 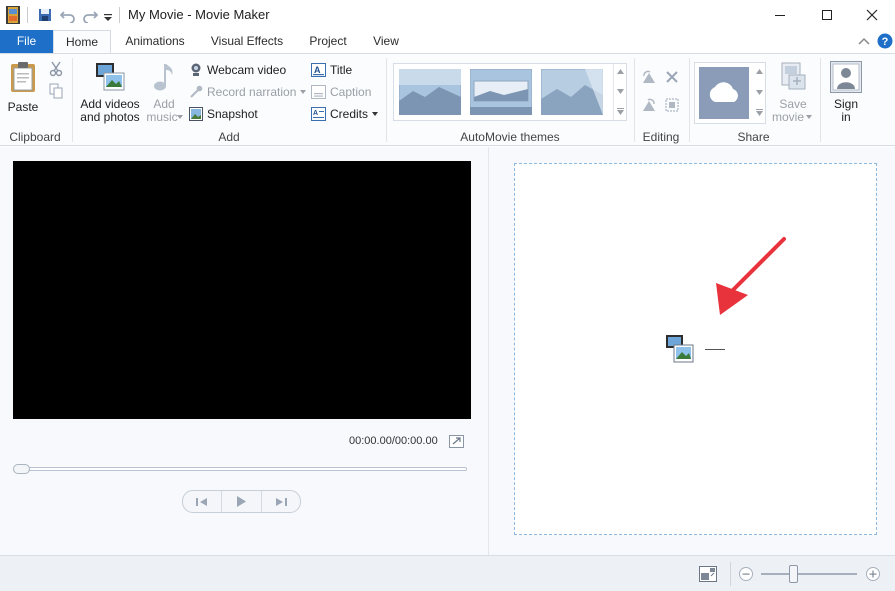 I want to click on minimize-icon, so click(x=780, y=15).